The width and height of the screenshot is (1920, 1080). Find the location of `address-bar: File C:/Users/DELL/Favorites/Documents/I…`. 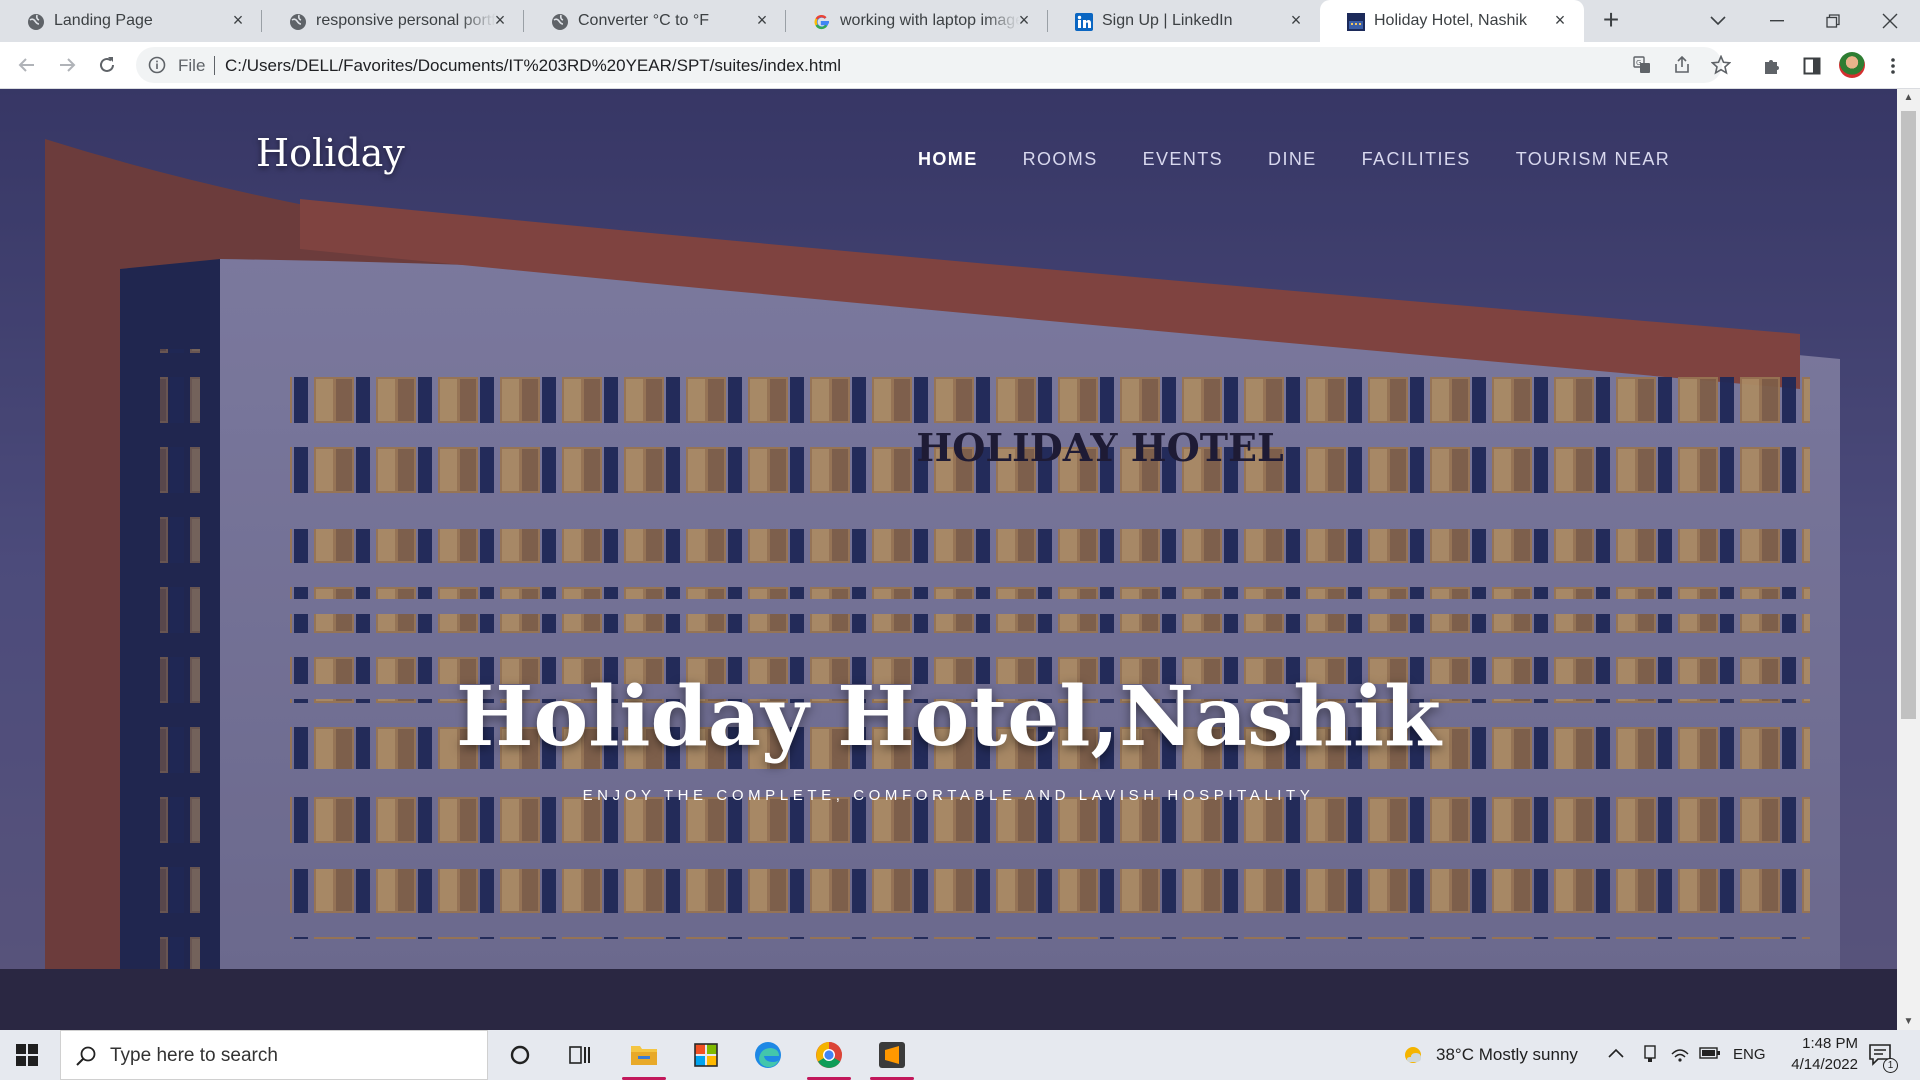

address-bar: File C:/Users/DELL/Favorites/Documents/I… is located at coordinates (933, 65).